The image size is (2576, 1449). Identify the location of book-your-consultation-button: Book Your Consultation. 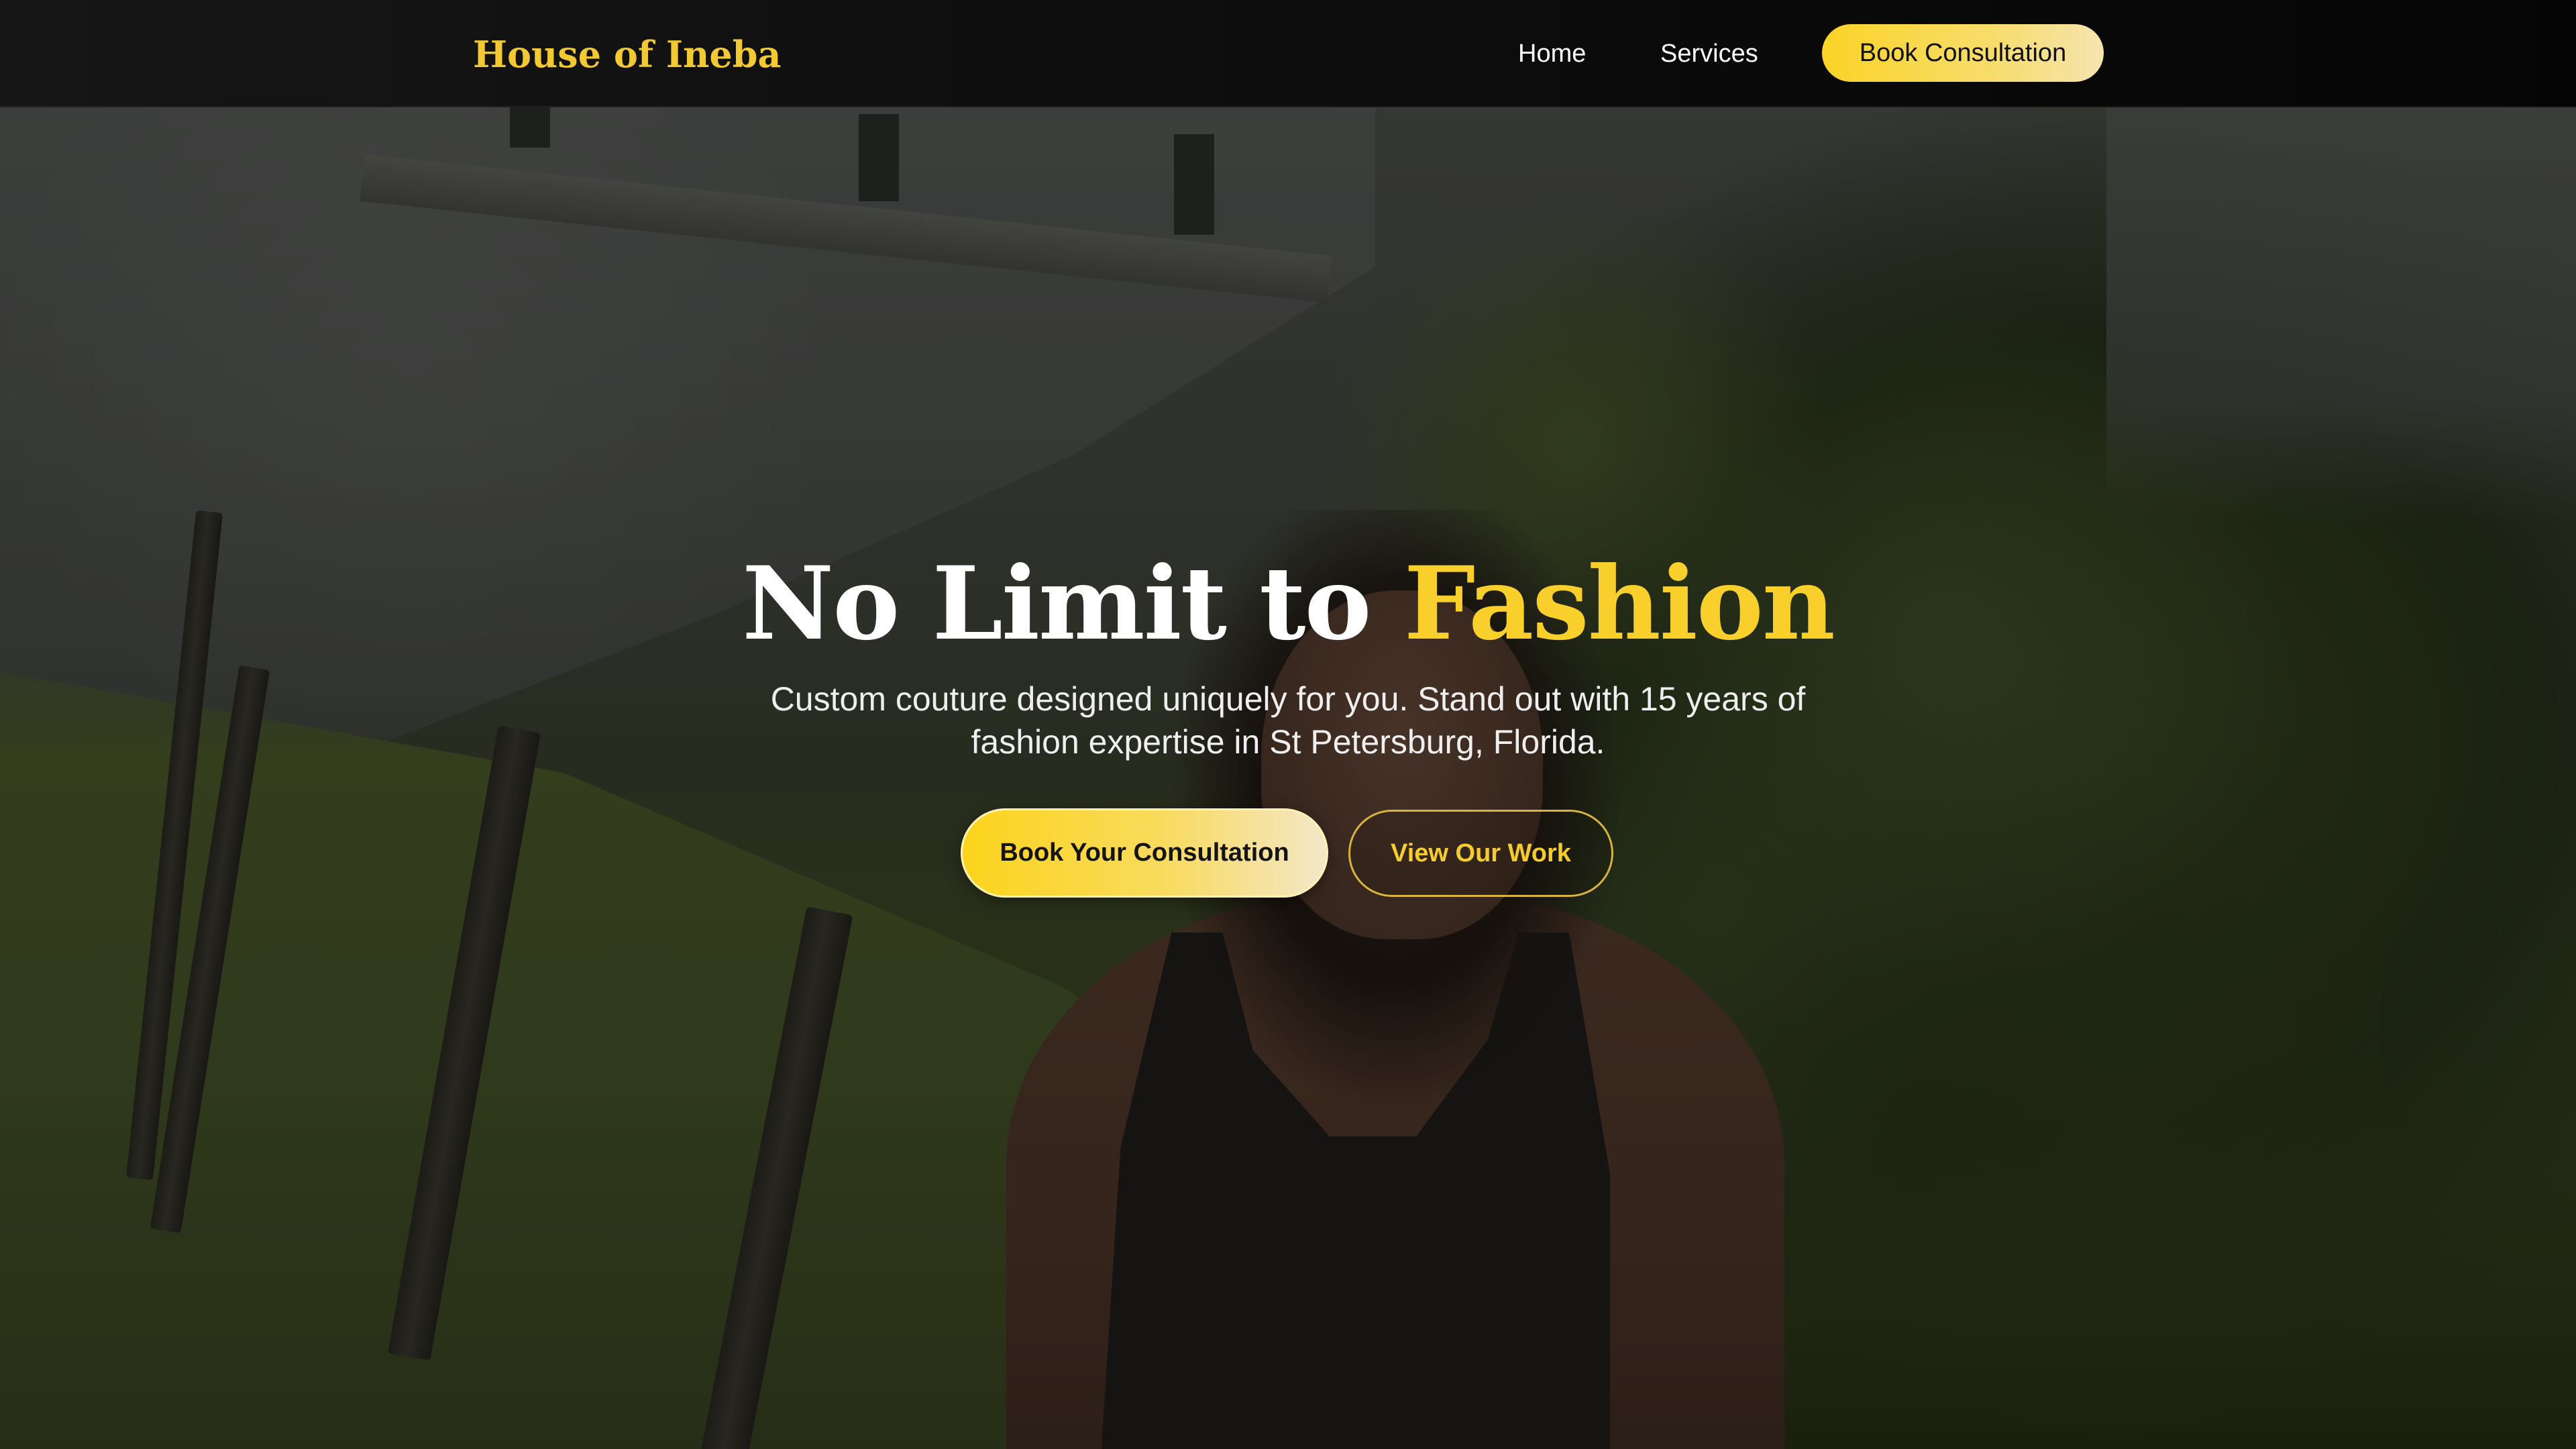
(1144, 853).